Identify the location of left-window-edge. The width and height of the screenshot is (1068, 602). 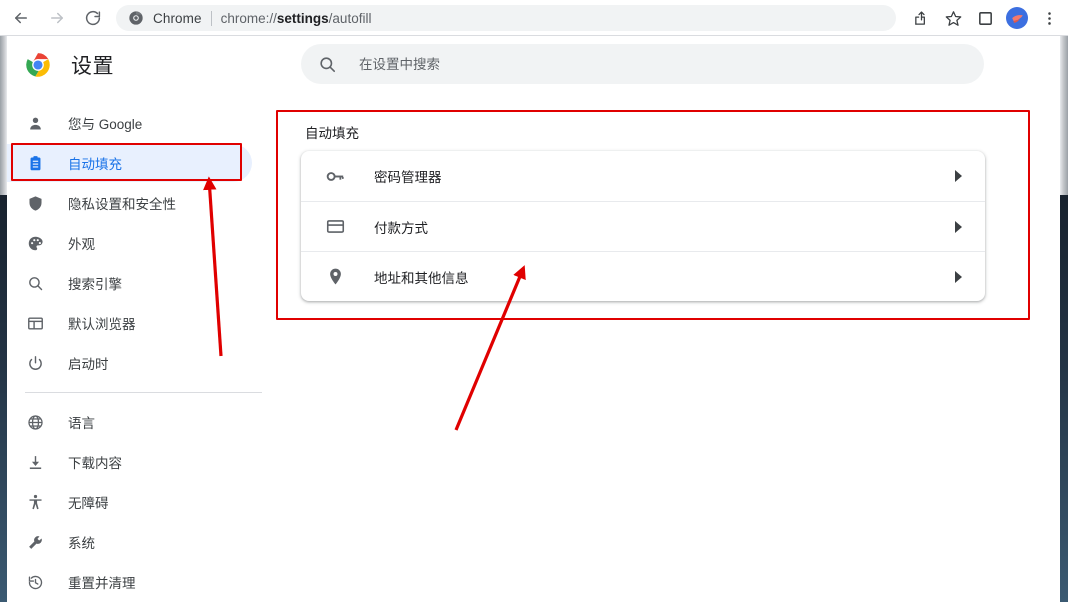
(3, 398).